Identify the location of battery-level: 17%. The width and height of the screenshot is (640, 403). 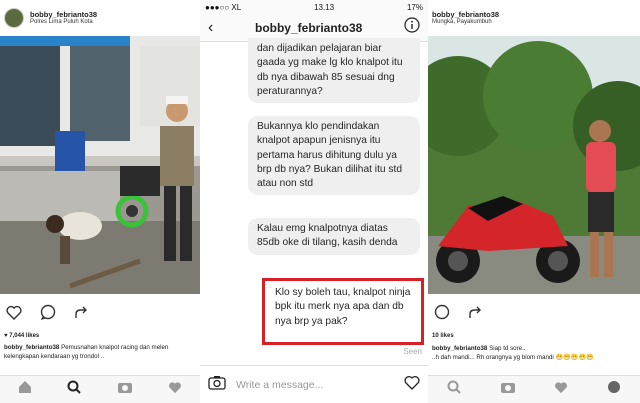
(414, 7).